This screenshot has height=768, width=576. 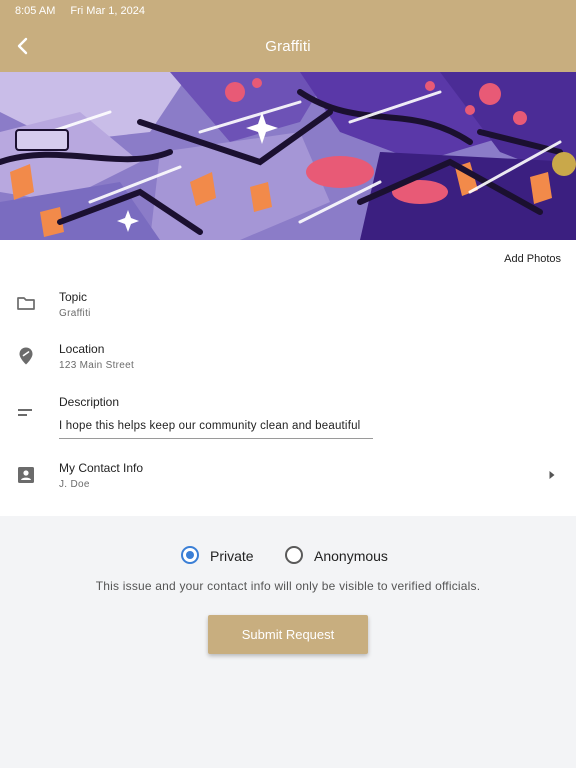 What do you see at coordinates (294, 555) in the screenshot?
I see `radio-unselected-icon` at bounding box center [294, 555].